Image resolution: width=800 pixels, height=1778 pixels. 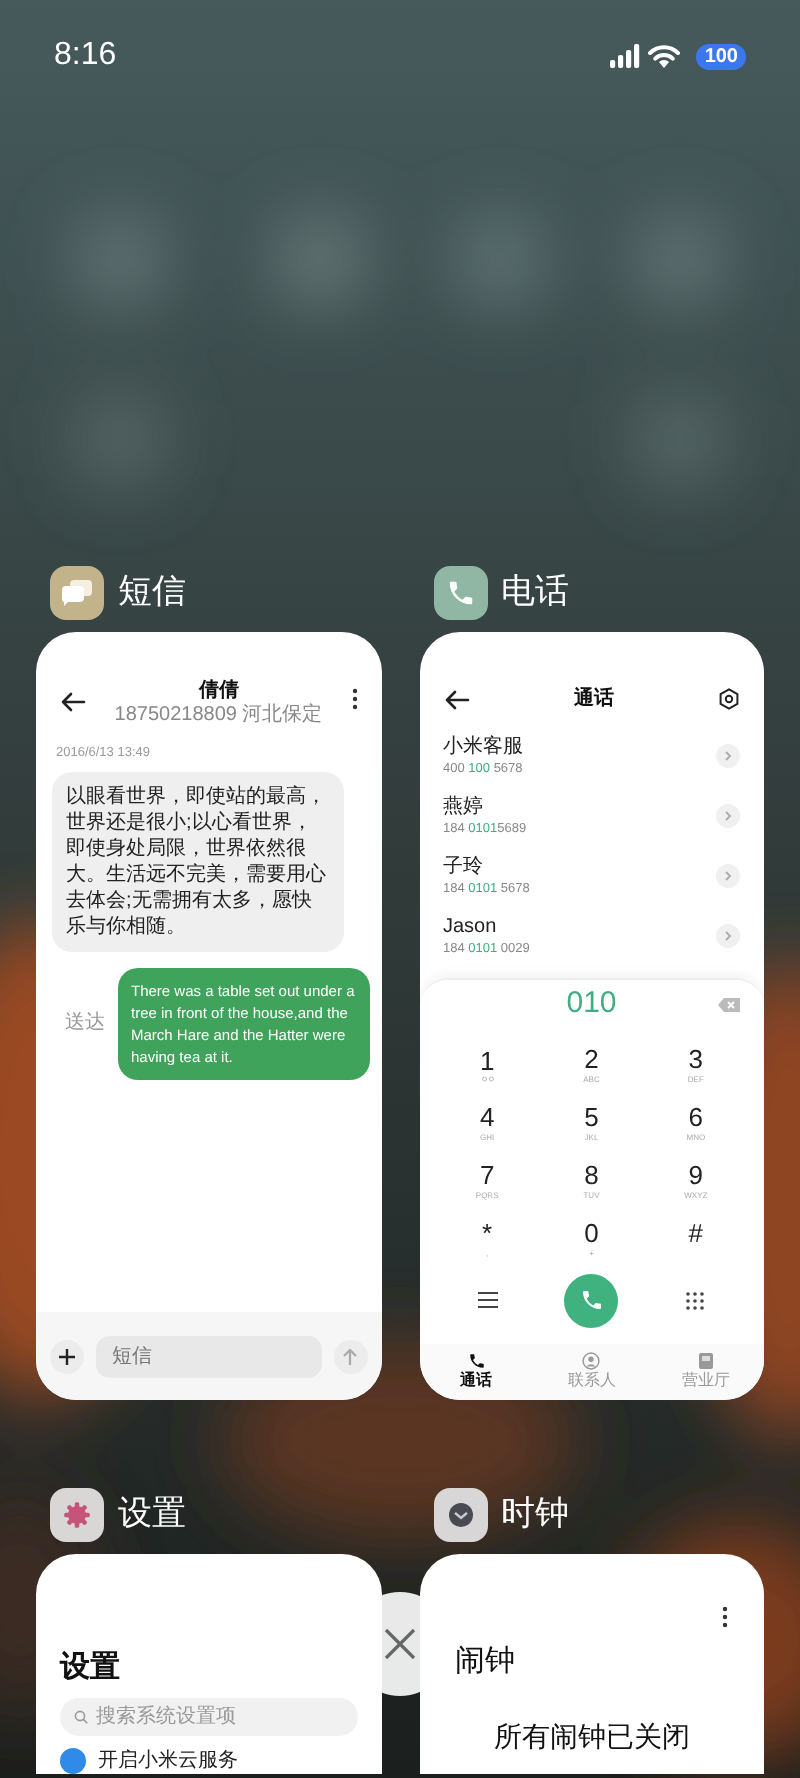 I want to click on contact-name: Jason, so click(x=471, y=927).